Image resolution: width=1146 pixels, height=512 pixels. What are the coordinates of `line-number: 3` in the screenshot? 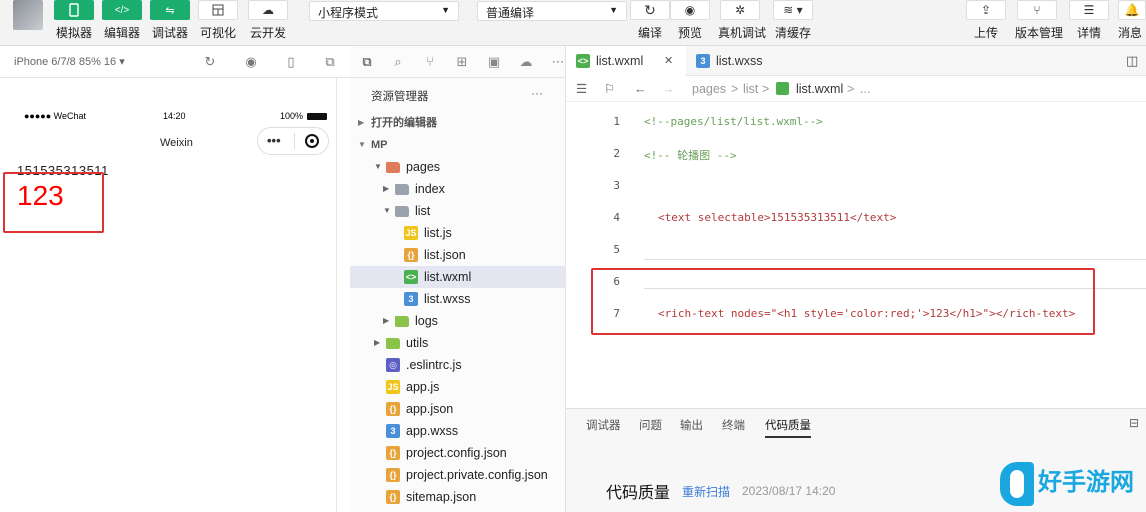 It's located at (616, 185).